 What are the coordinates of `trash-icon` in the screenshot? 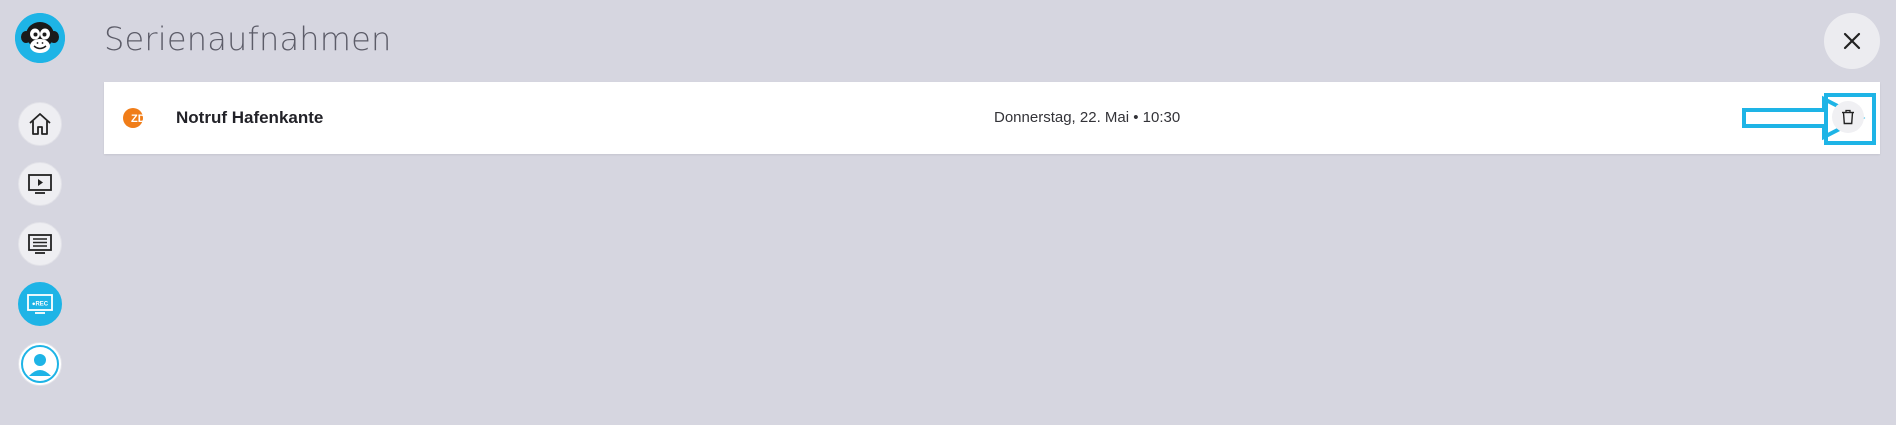 It's located at (1848, 117).